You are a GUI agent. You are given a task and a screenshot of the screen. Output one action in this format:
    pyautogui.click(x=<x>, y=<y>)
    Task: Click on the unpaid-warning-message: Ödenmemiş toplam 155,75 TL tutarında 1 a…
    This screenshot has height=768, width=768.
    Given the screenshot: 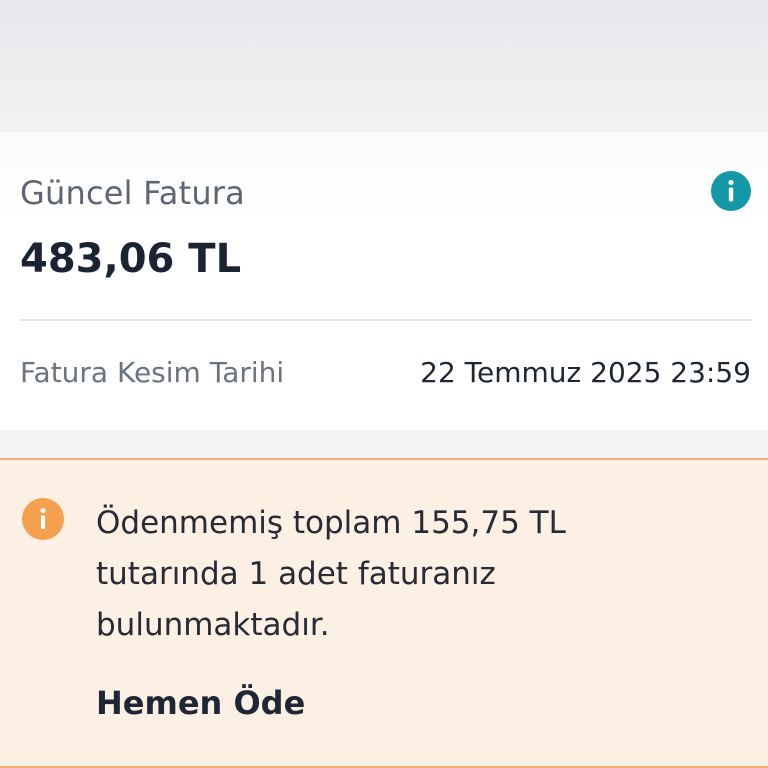 What is the action you would take?
    pyautogui.click(x=331, y=574)
    